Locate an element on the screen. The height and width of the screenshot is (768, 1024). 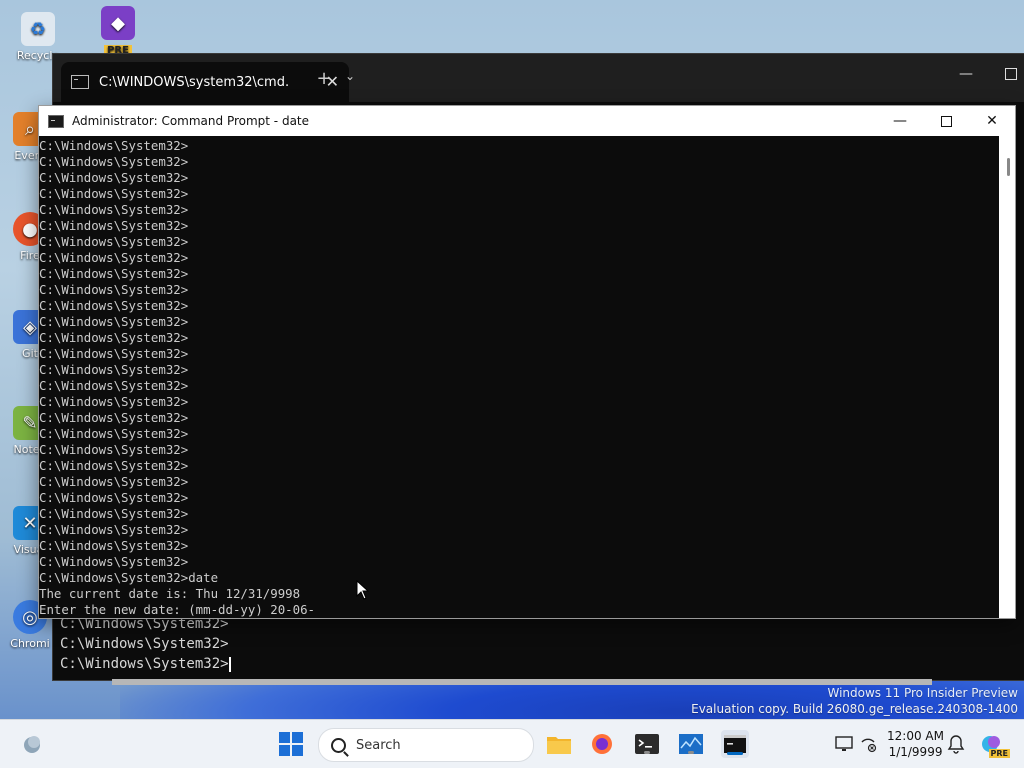
terminal-maximize-button is located at coordinates (1011, 74).